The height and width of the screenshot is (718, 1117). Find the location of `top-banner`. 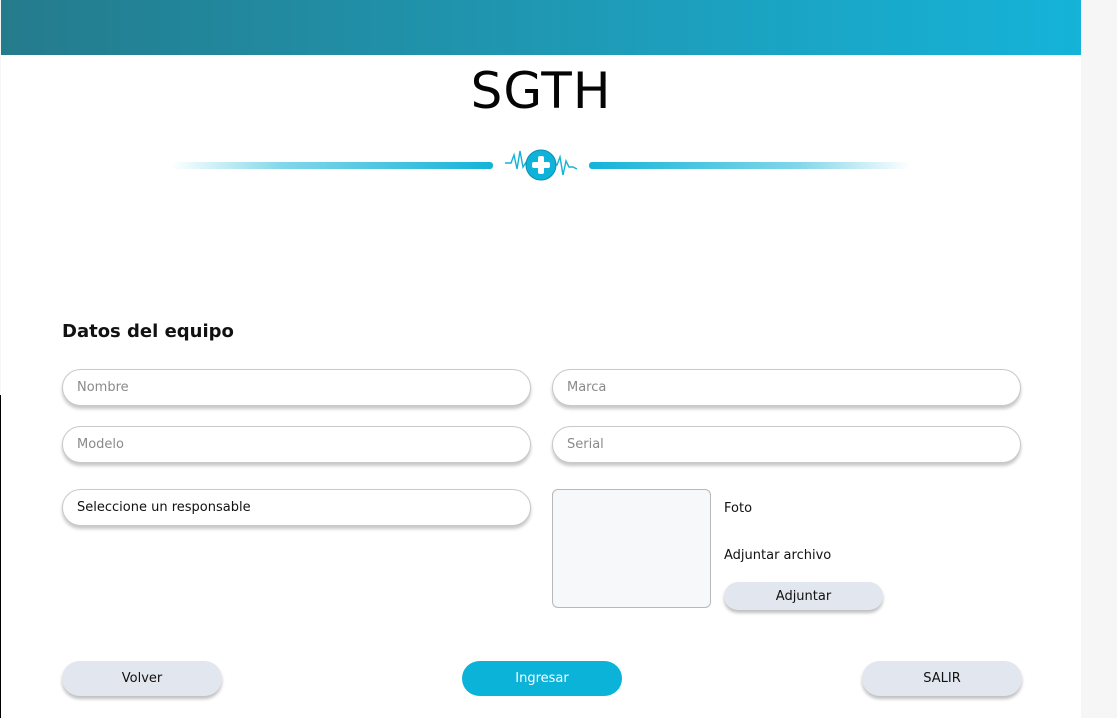

top-banner is located at coordinates (541, 27).